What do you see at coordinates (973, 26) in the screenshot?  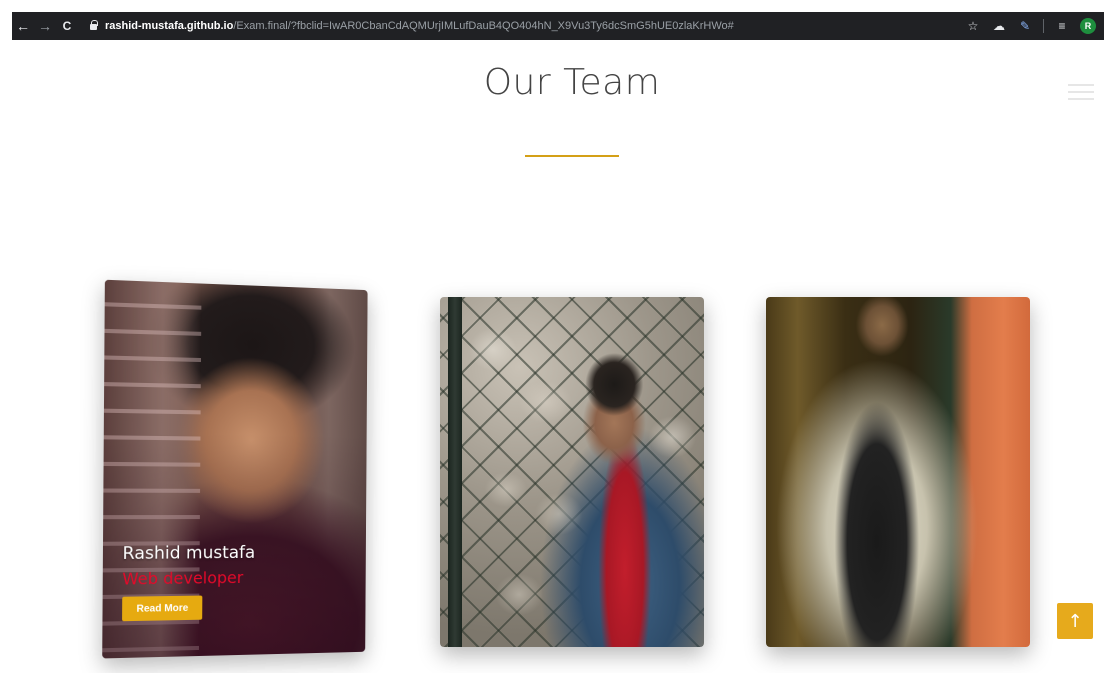 I see `bookmark-star-icon: ☆` at bounding box center [973, 26].